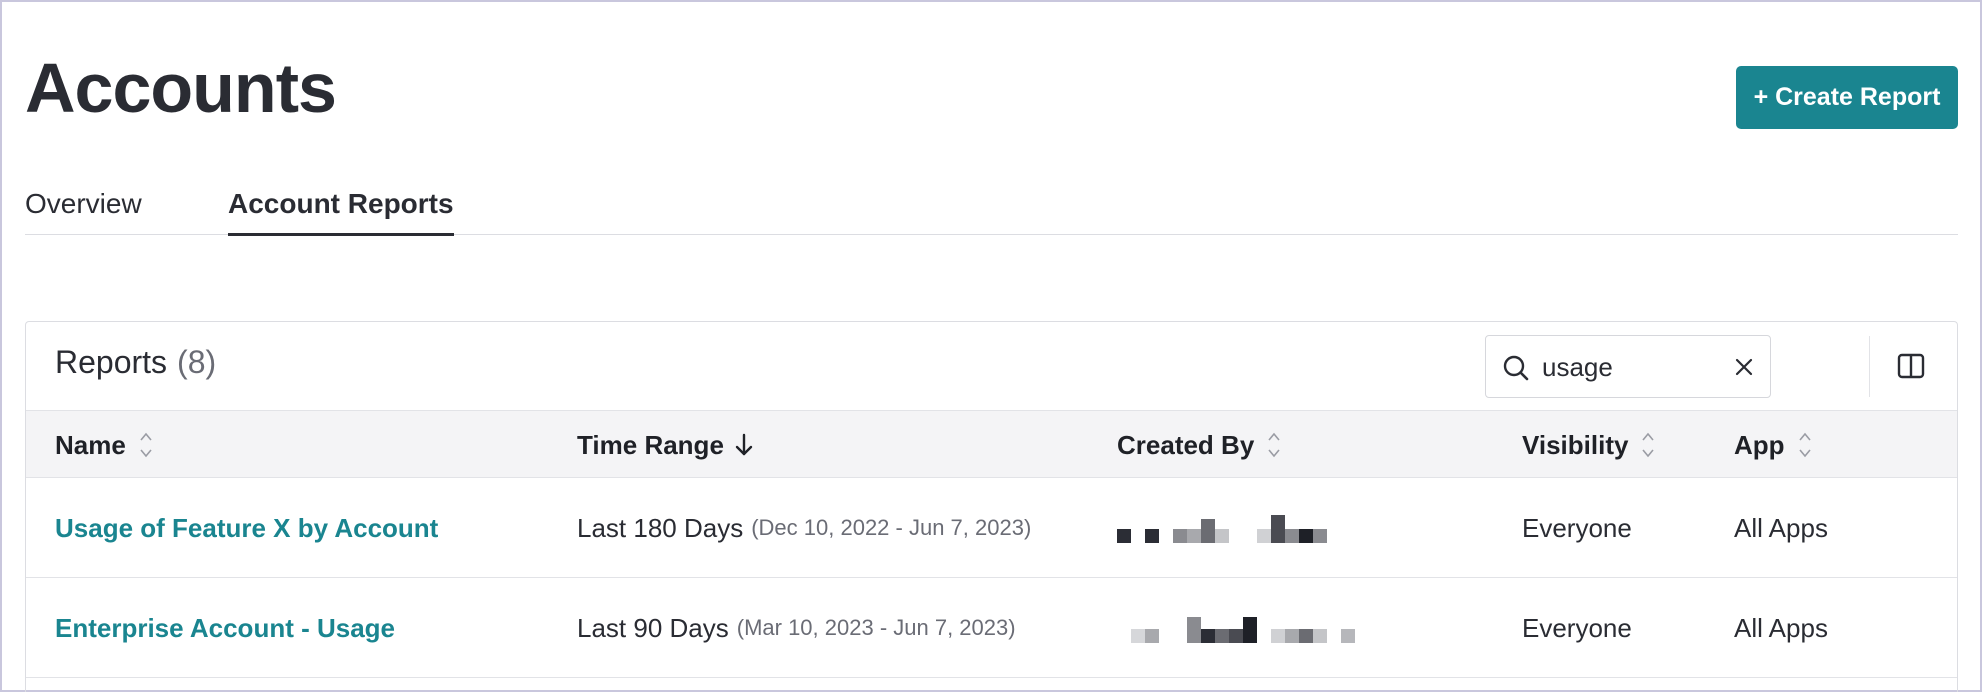 The width and height of the screenshot is (1982, 692). Describe the element at coordinates (246, 528) in the screenshot. I see `report-name-link: Usage of Feature X by Account` at that location.